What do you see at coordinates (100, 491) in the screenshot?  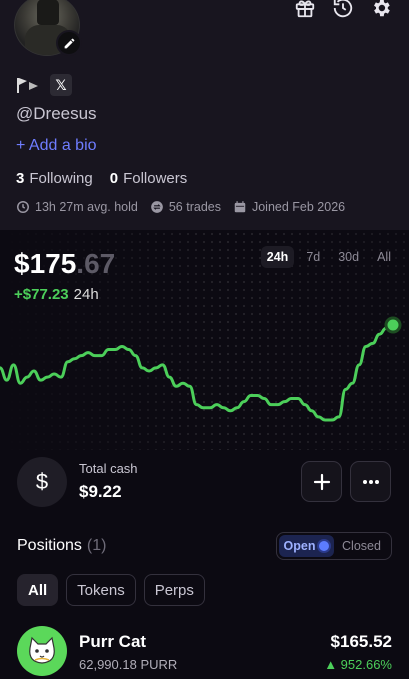 I see `total-cash-value: $9.22` at bounding box center [100, 491].